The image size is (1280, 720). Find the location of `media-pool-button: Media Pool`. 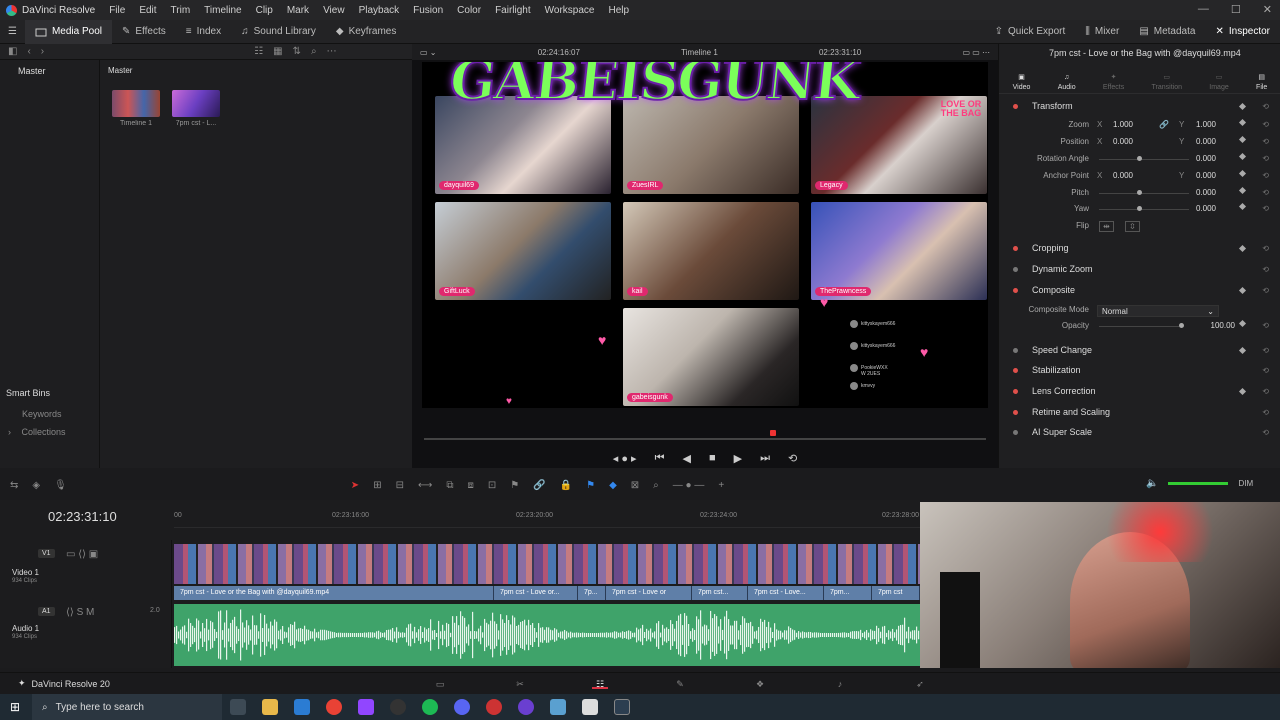

media-pool-button: Media Pool is located at coordinates (68, 31).